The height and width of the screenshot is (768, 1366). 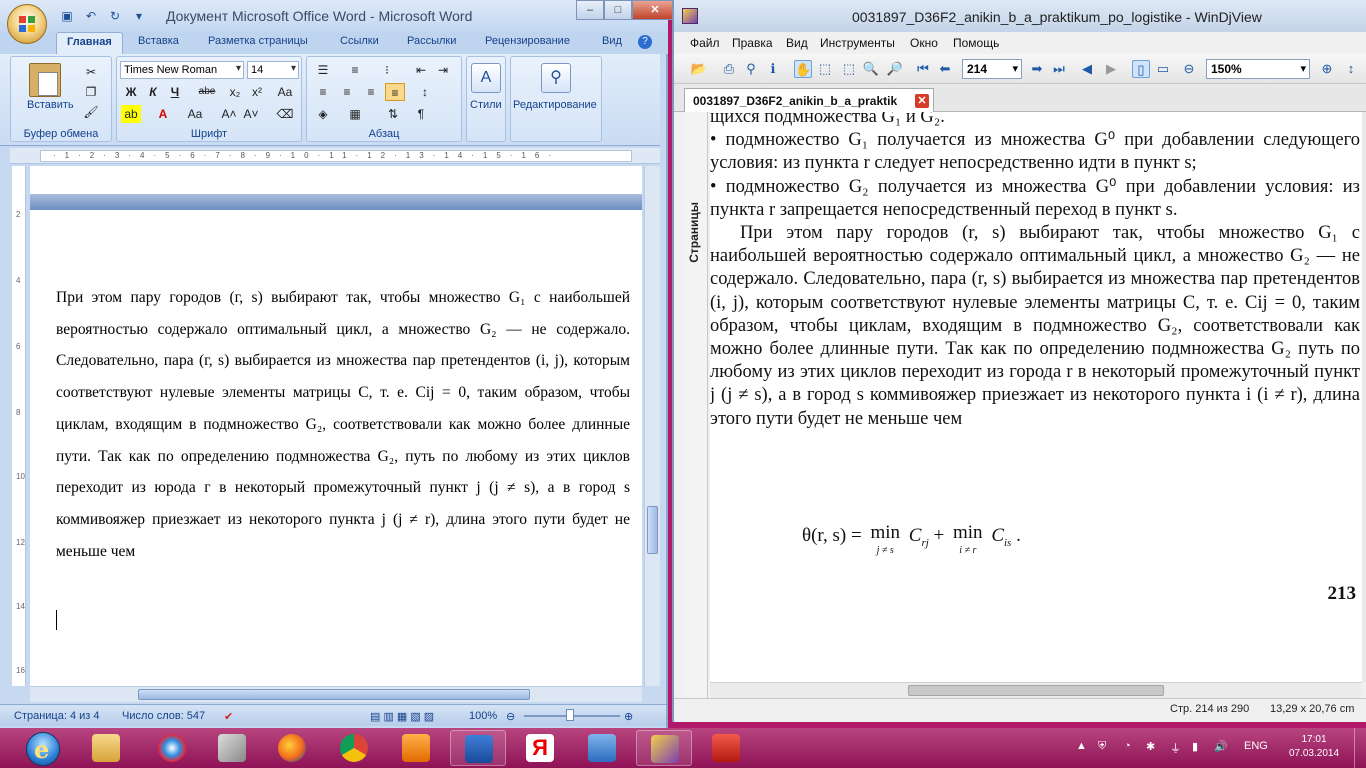 I want to click on tray-app-icon: ◔, so click(x=1127, y=746).